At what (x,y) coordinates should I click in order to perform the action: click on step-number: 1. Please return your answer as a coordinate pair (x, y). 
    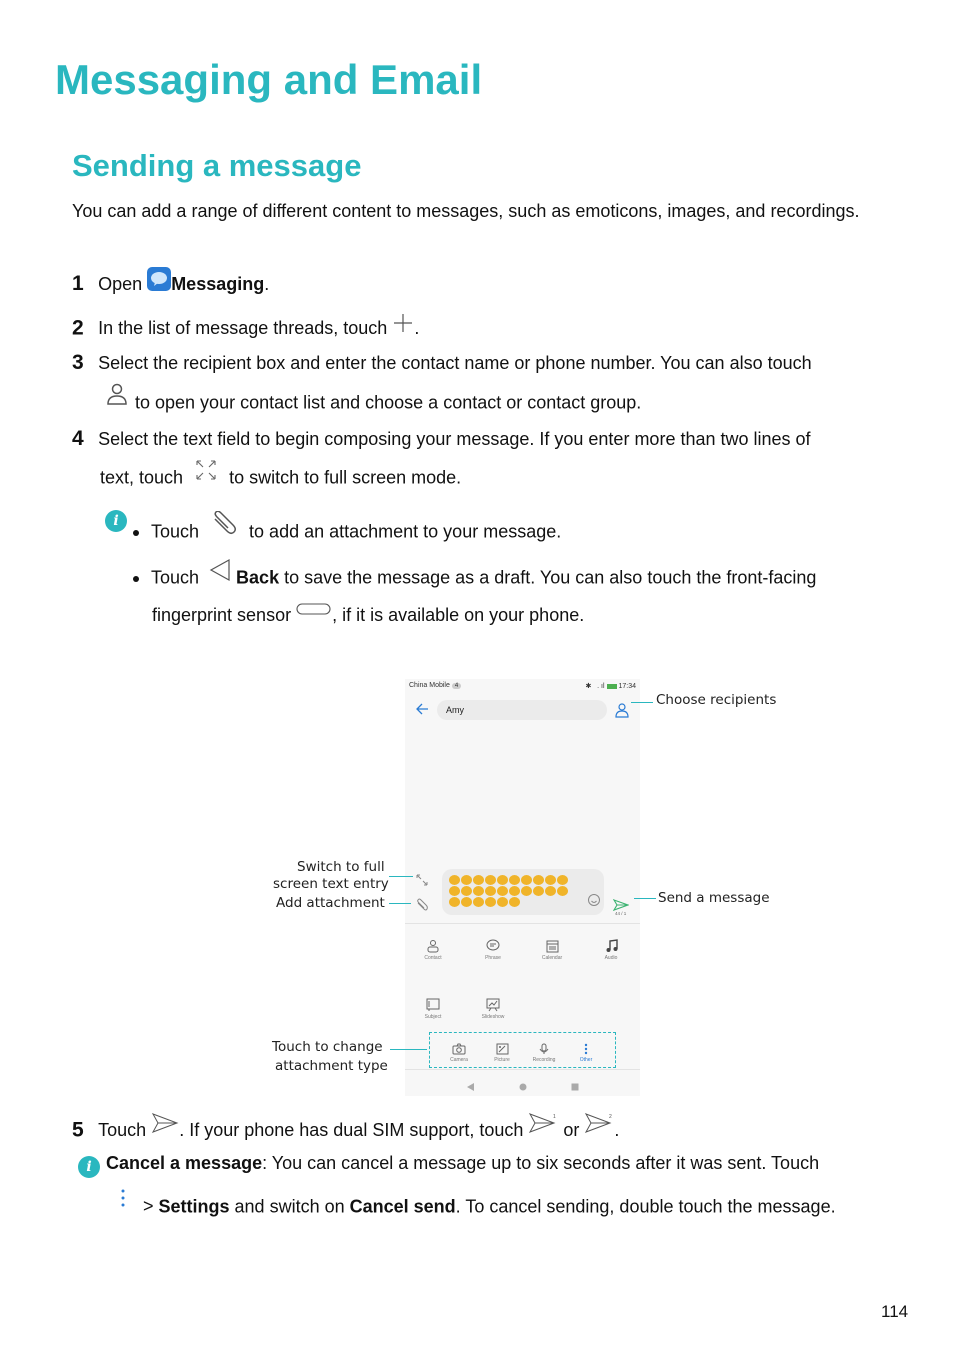
    Looking at the image, I should click on (78, 283).